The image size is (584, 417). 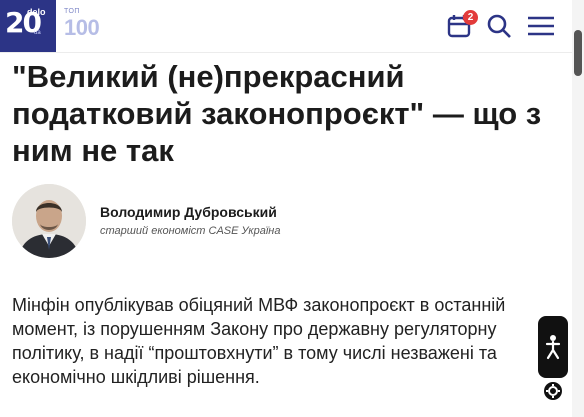 I want to click on settings-button, so click(x=553, y=391).